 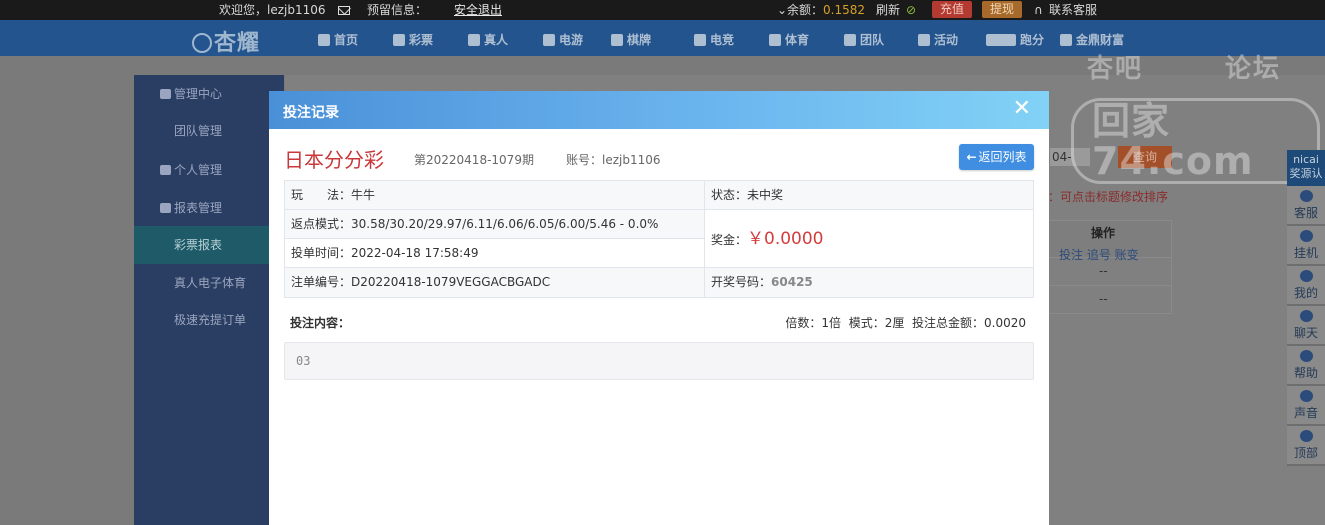 I want to click on tool-auto: 挂机, so click(x=1306, y=246).